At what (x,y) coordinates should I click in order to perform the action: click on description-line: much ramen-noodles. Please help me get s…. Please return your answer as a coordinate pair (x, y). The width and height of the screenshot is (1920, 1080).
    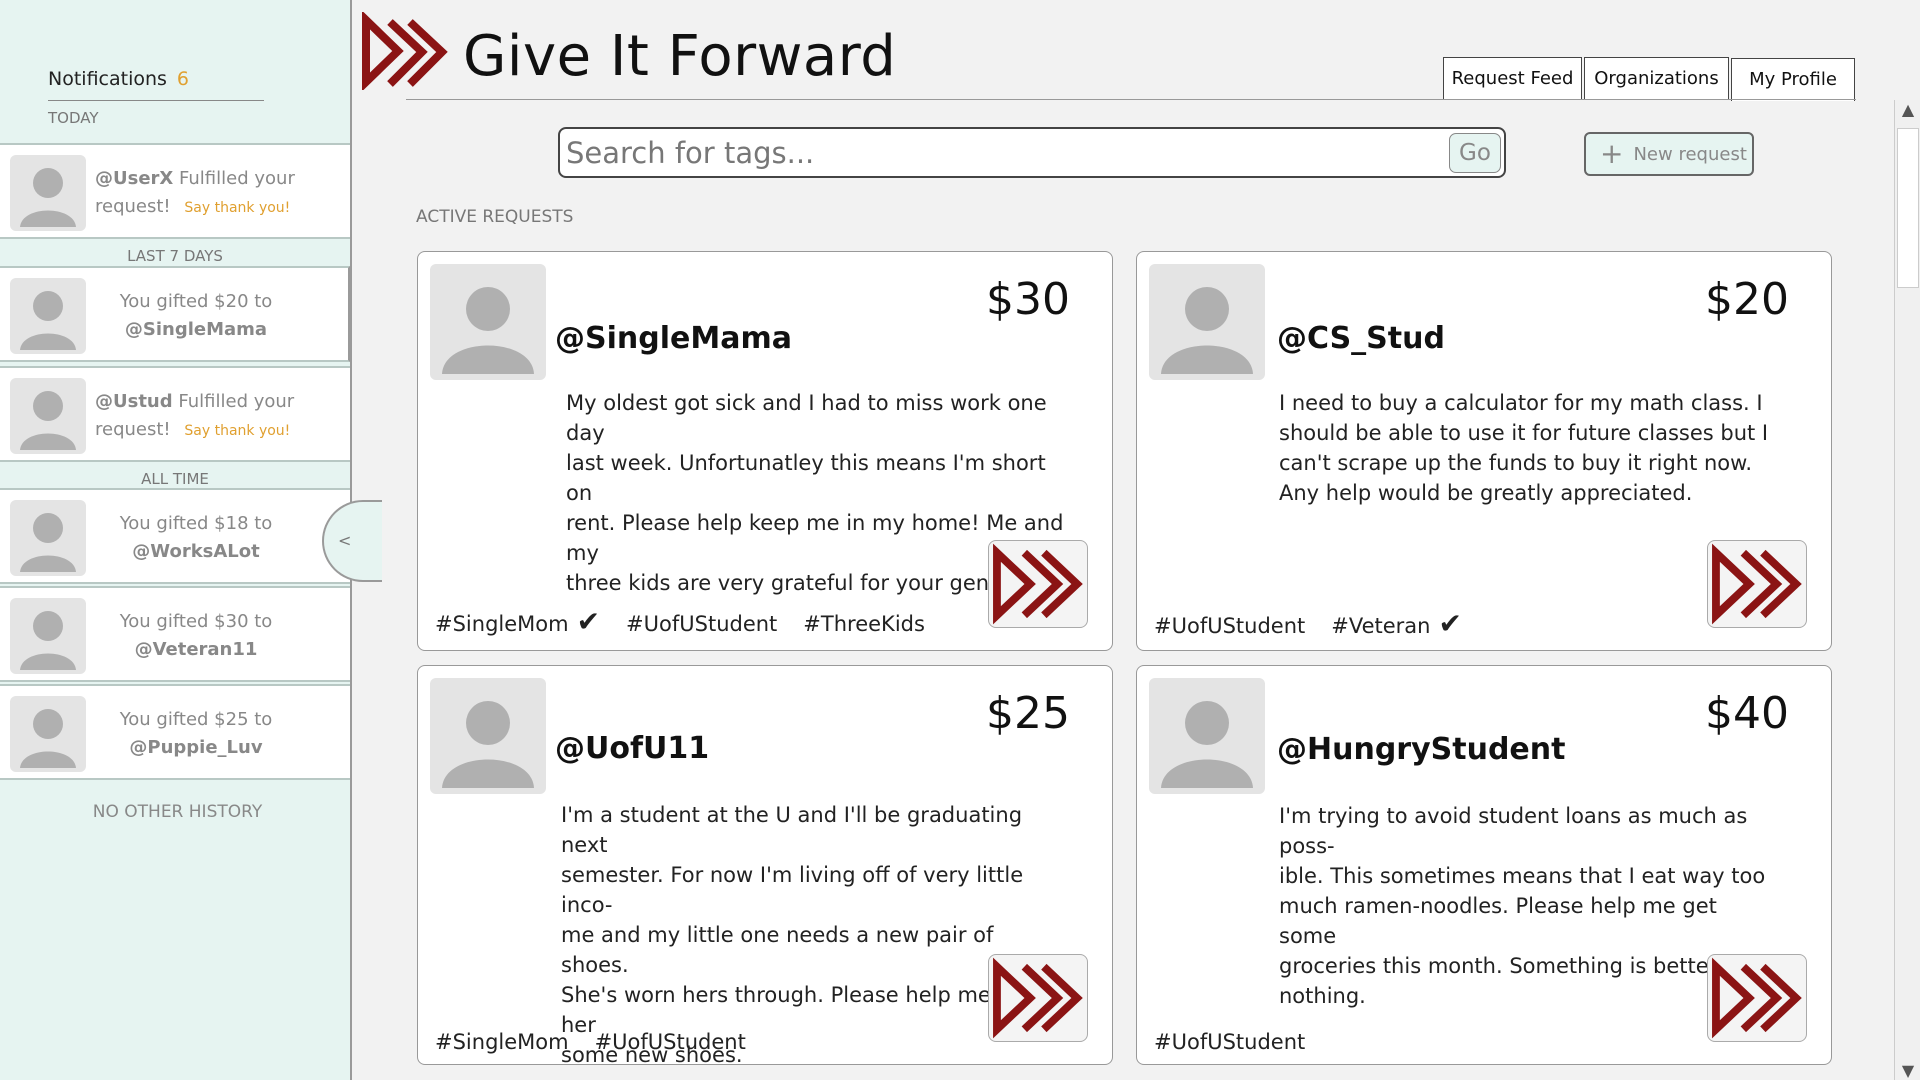
    Looking at the image, I should click on (1498, 921).